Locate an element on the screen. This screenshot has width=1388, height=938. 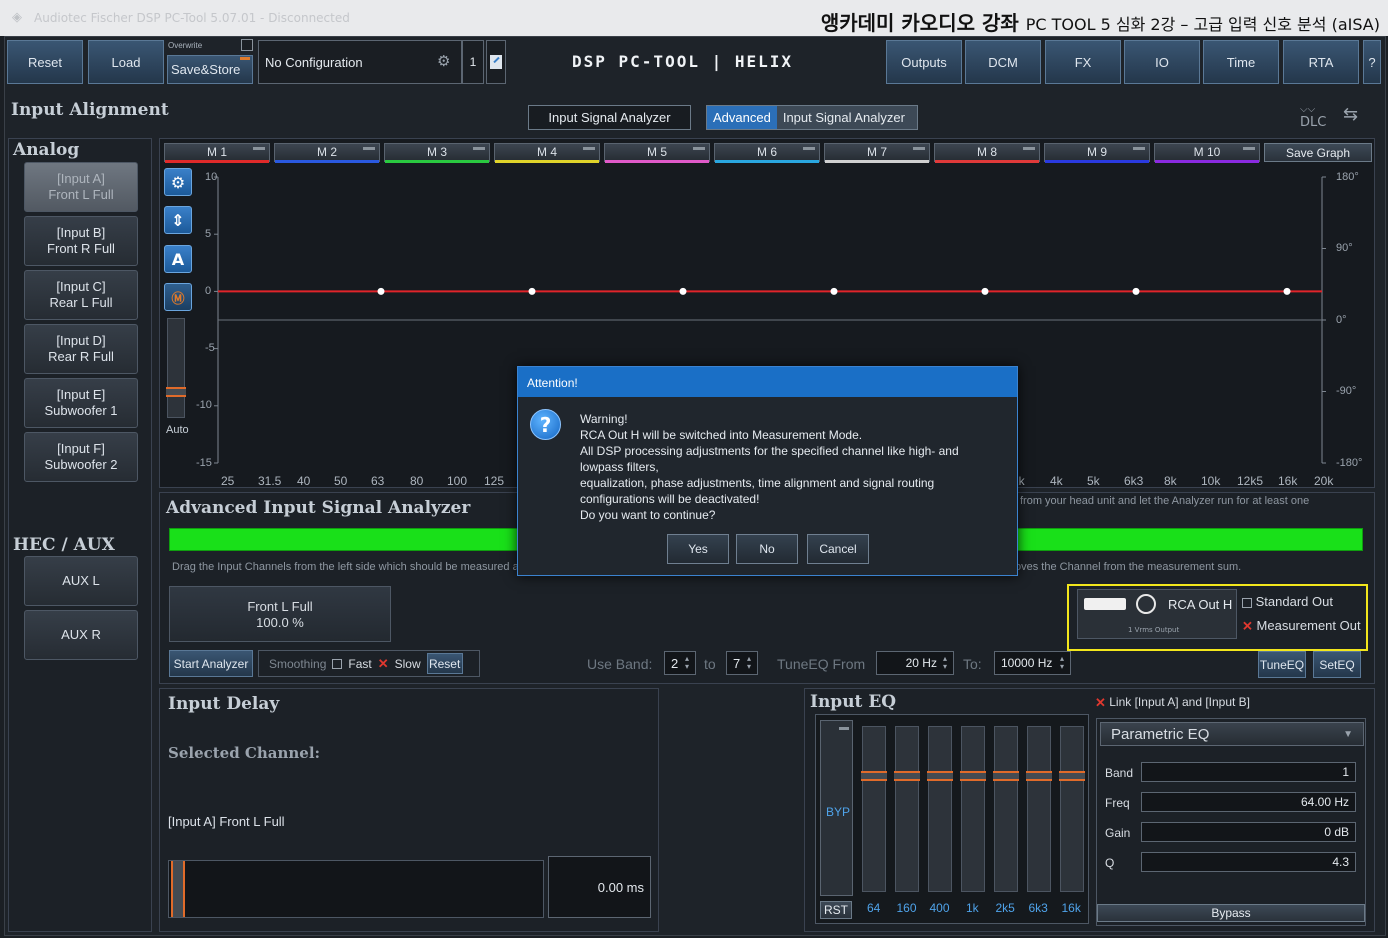
auto-a-icon: A is located at coordinates (178, 259).